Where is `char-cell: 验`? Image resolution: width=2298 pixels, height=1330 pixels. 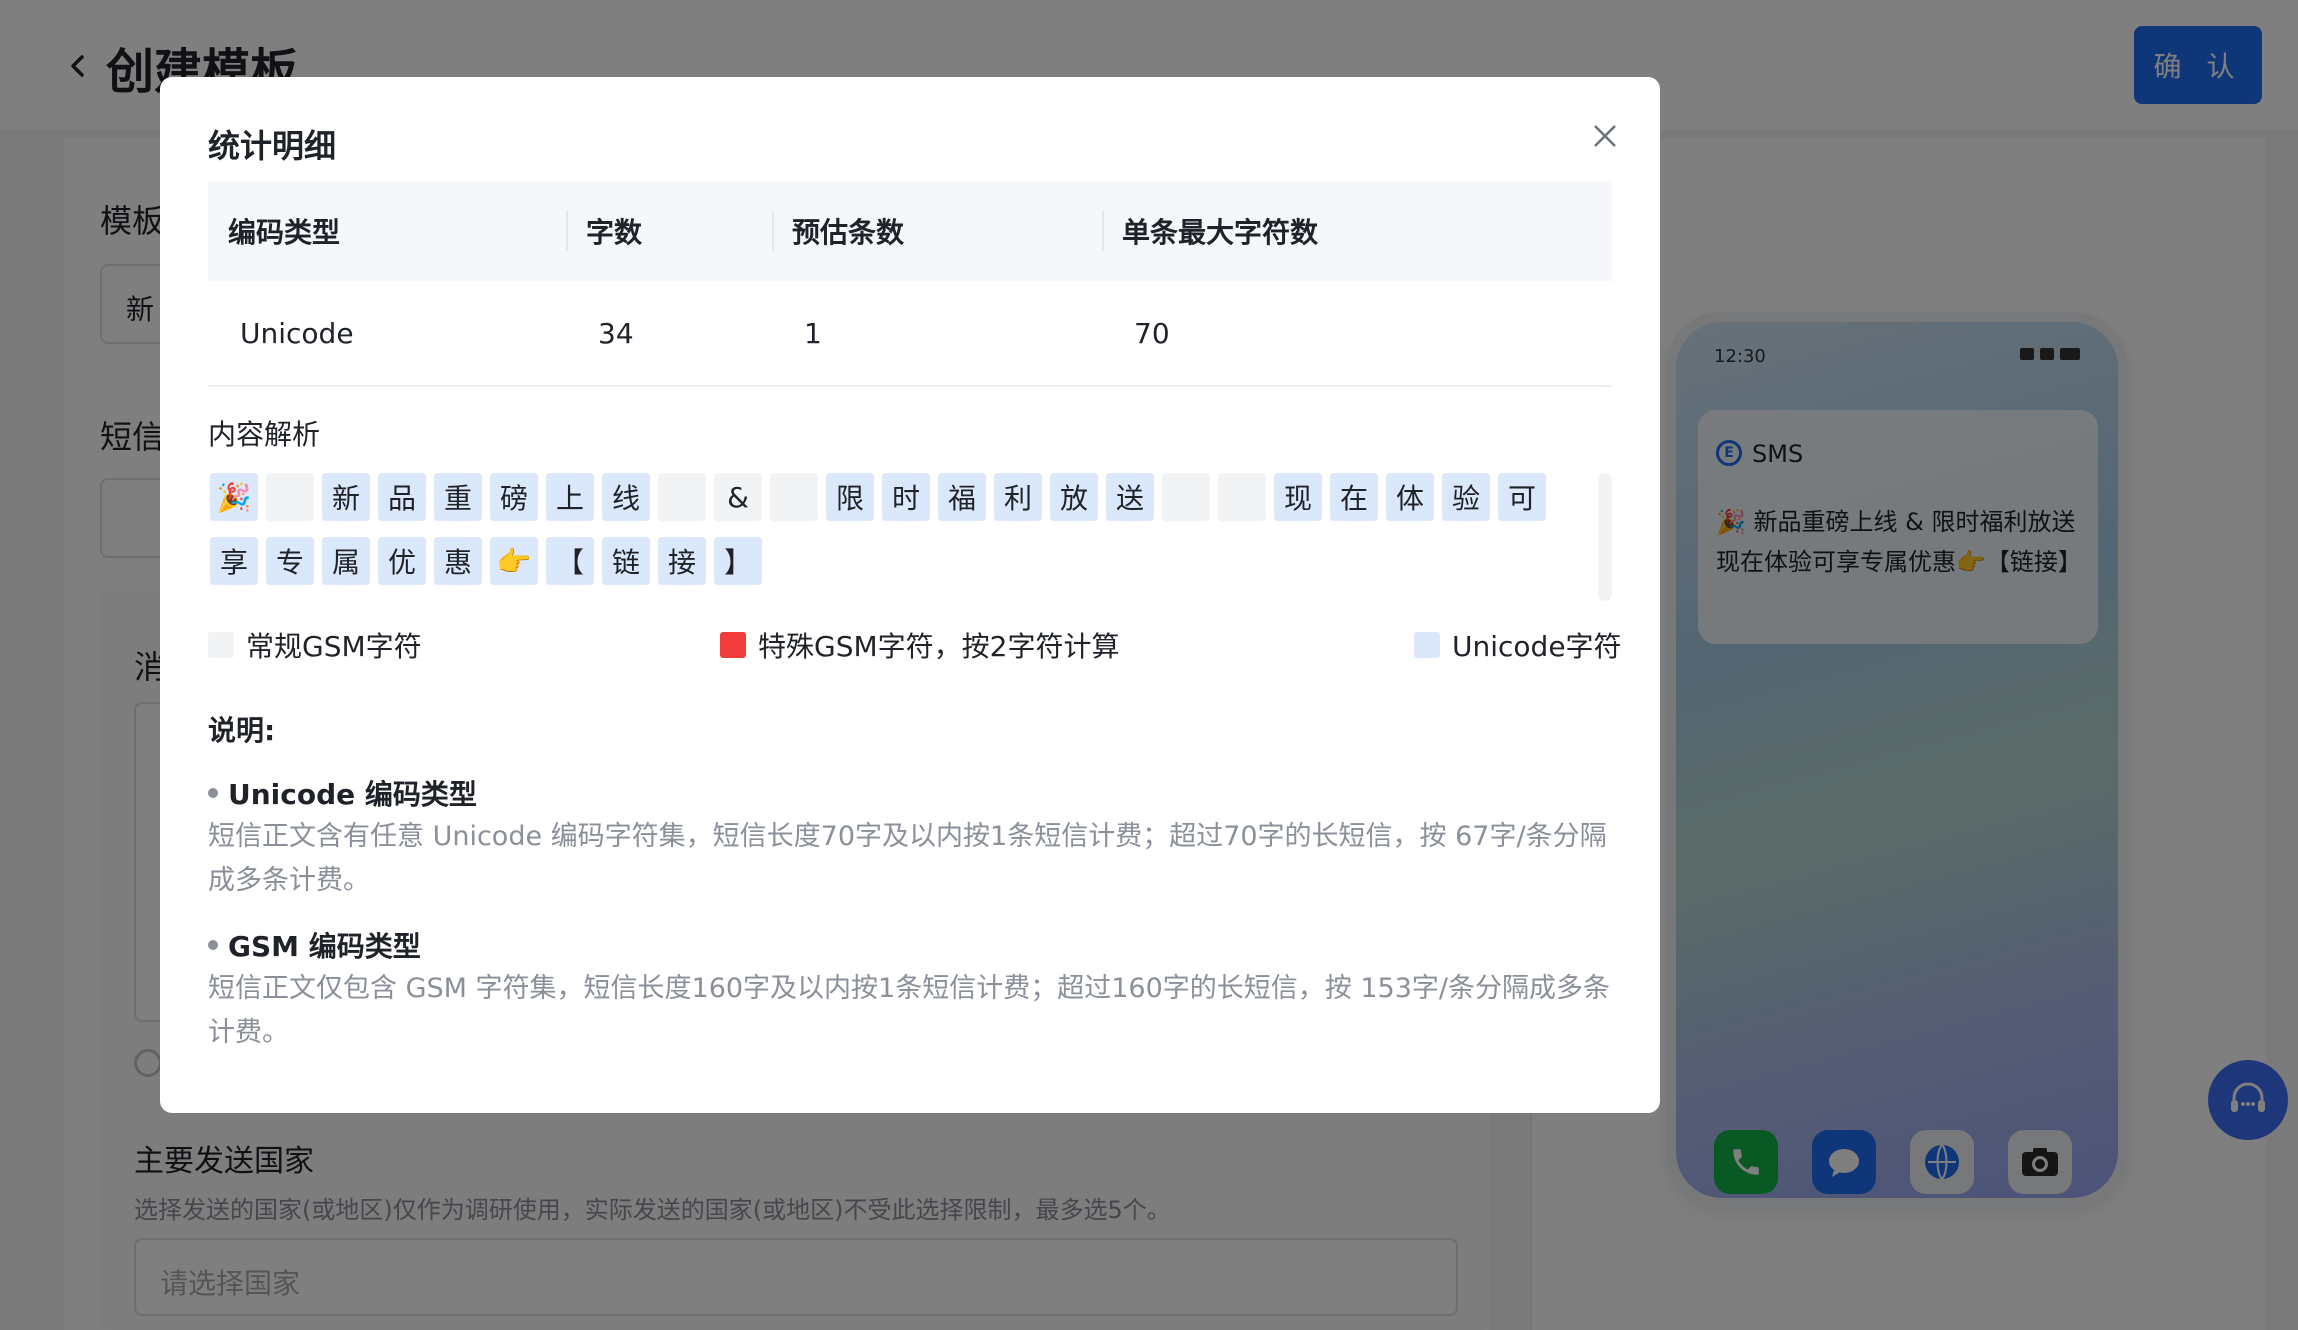 char-cell: 验 is located at coordinates (1466, 497).